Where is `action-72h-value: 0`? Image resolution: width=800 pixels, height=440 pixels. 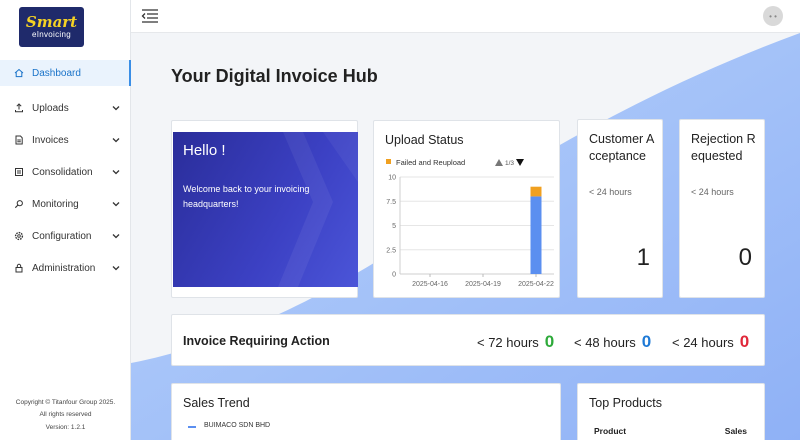
action-72h-value: 0 is located at coordinates (549, 341).